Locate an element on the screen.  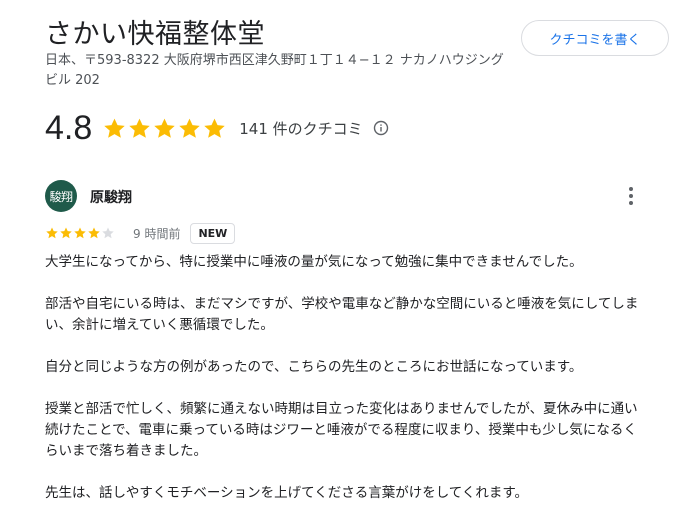
review-paragraph: 大学生になってから、特に授業中に唾液の量が気になって勉強に集中できませんでした。 is located at coordinates (314, 262).